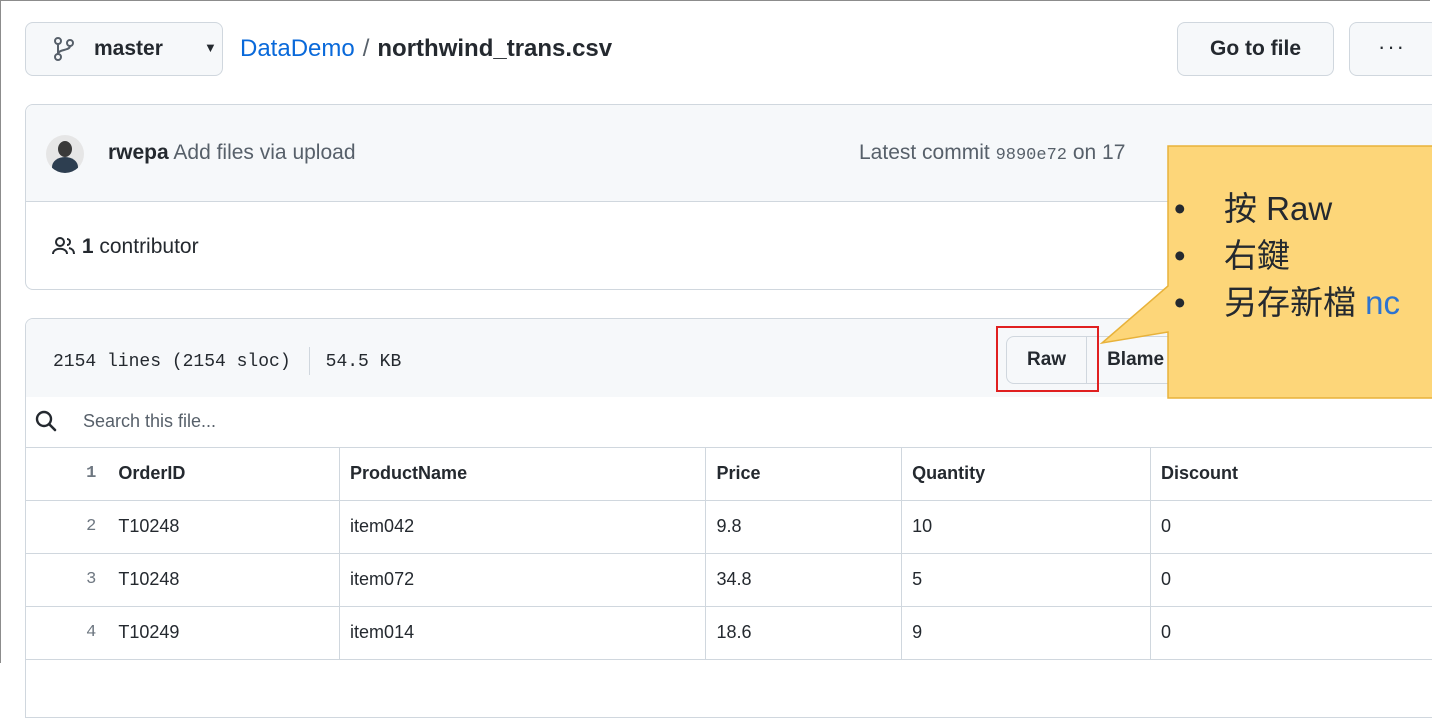  Describe the element at coordinates (1291, 474) in the screenshot. I see `table-cell: Discount` at that location.